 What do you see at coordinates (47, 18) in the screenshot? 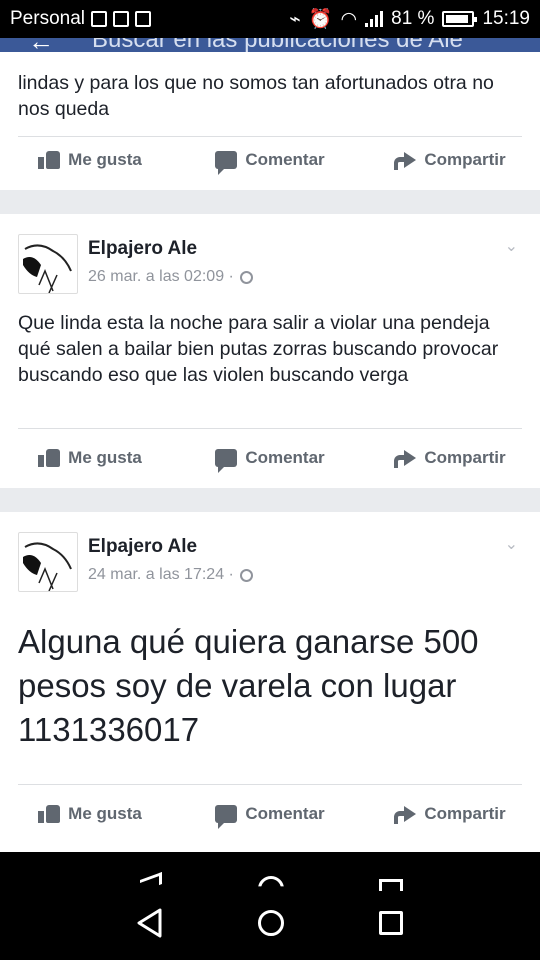
I see `carrier-label: Personal` at bounding box center [47, 18].